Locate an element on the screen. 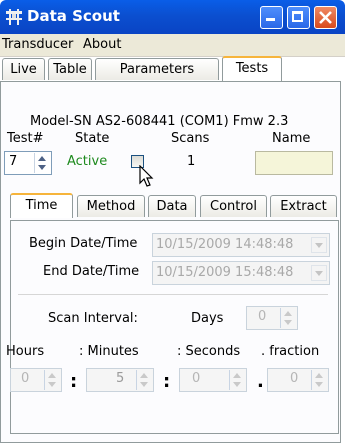  test-number-spinner: 7 is located at coordinates (28, 163).